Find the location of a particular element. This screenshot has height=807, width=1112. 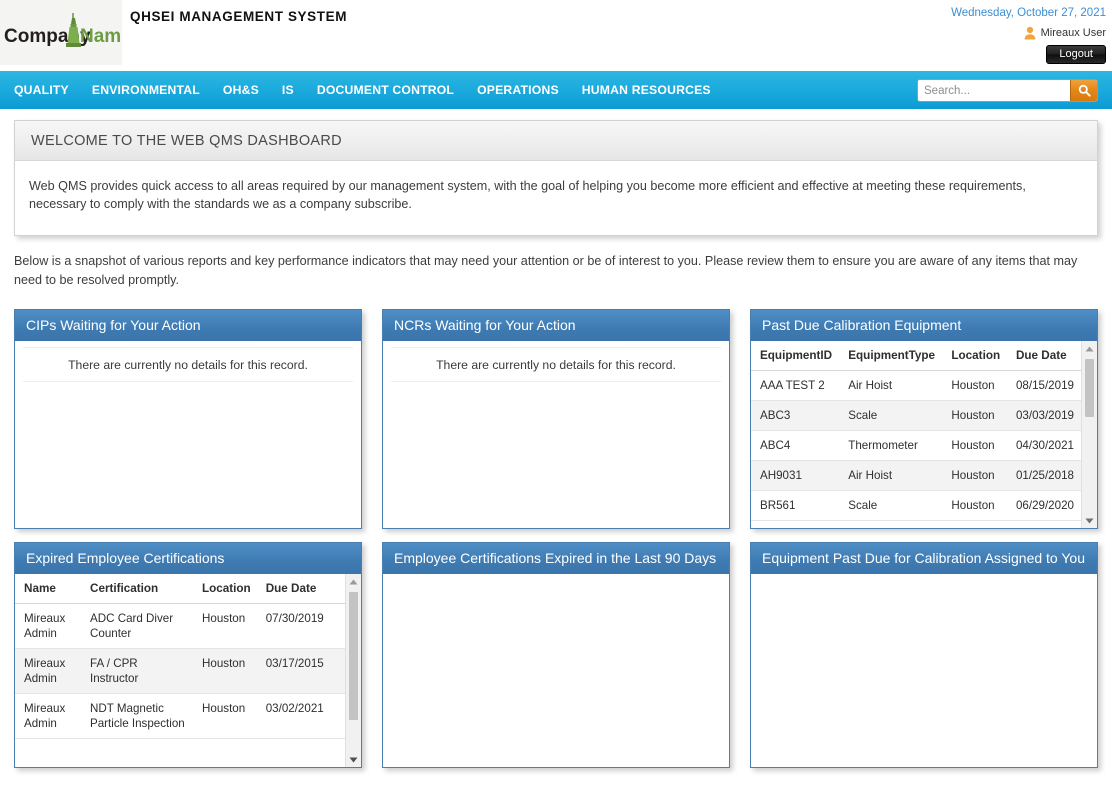

card-title: Past Due Calibration Equipment is located at coordinates (924, 325).